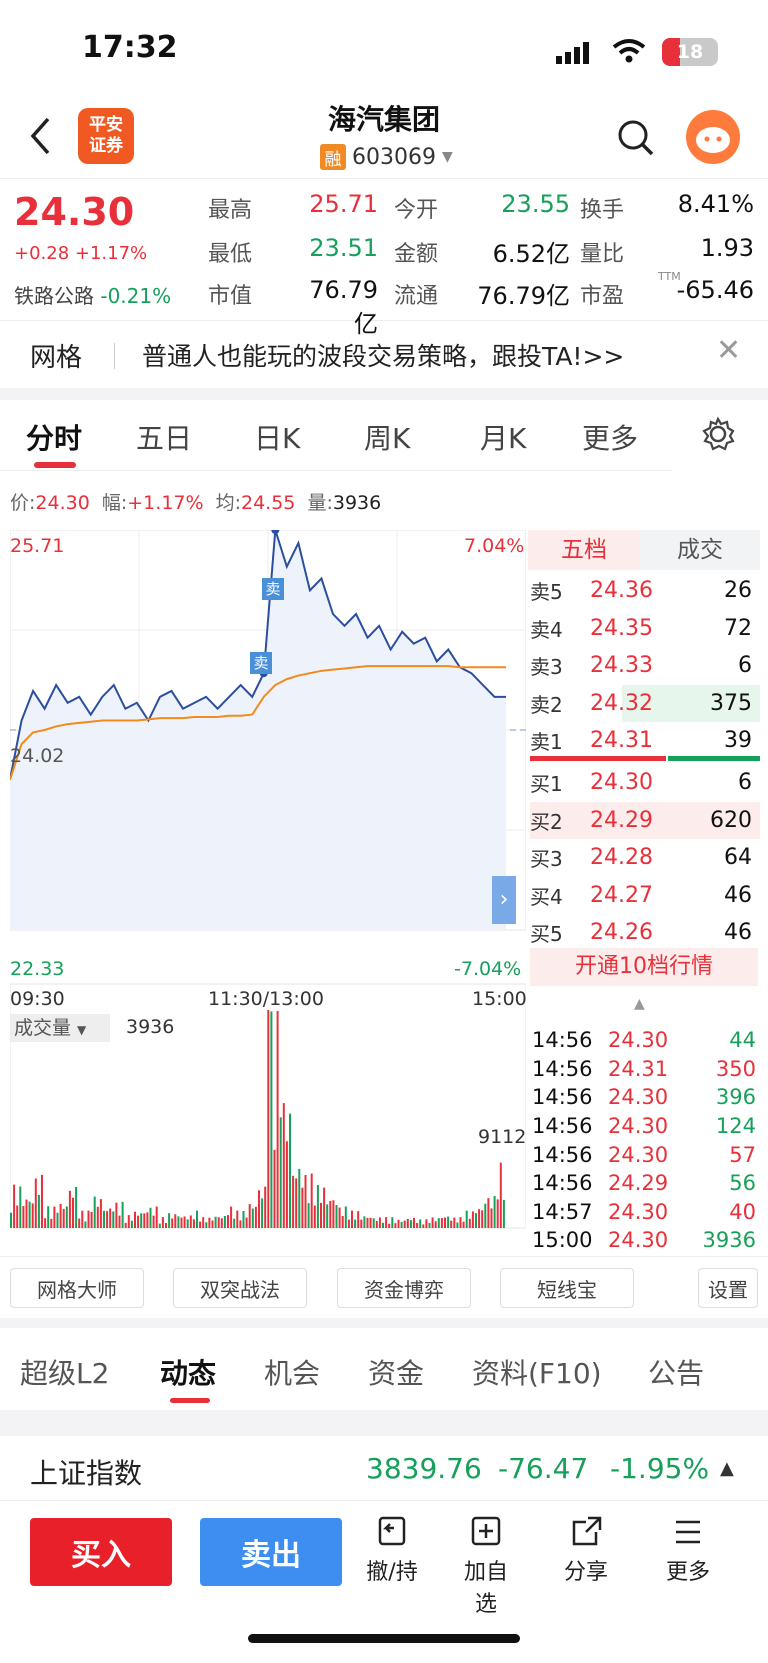  I want to click on margin-badge: 融, so click(333, 157).